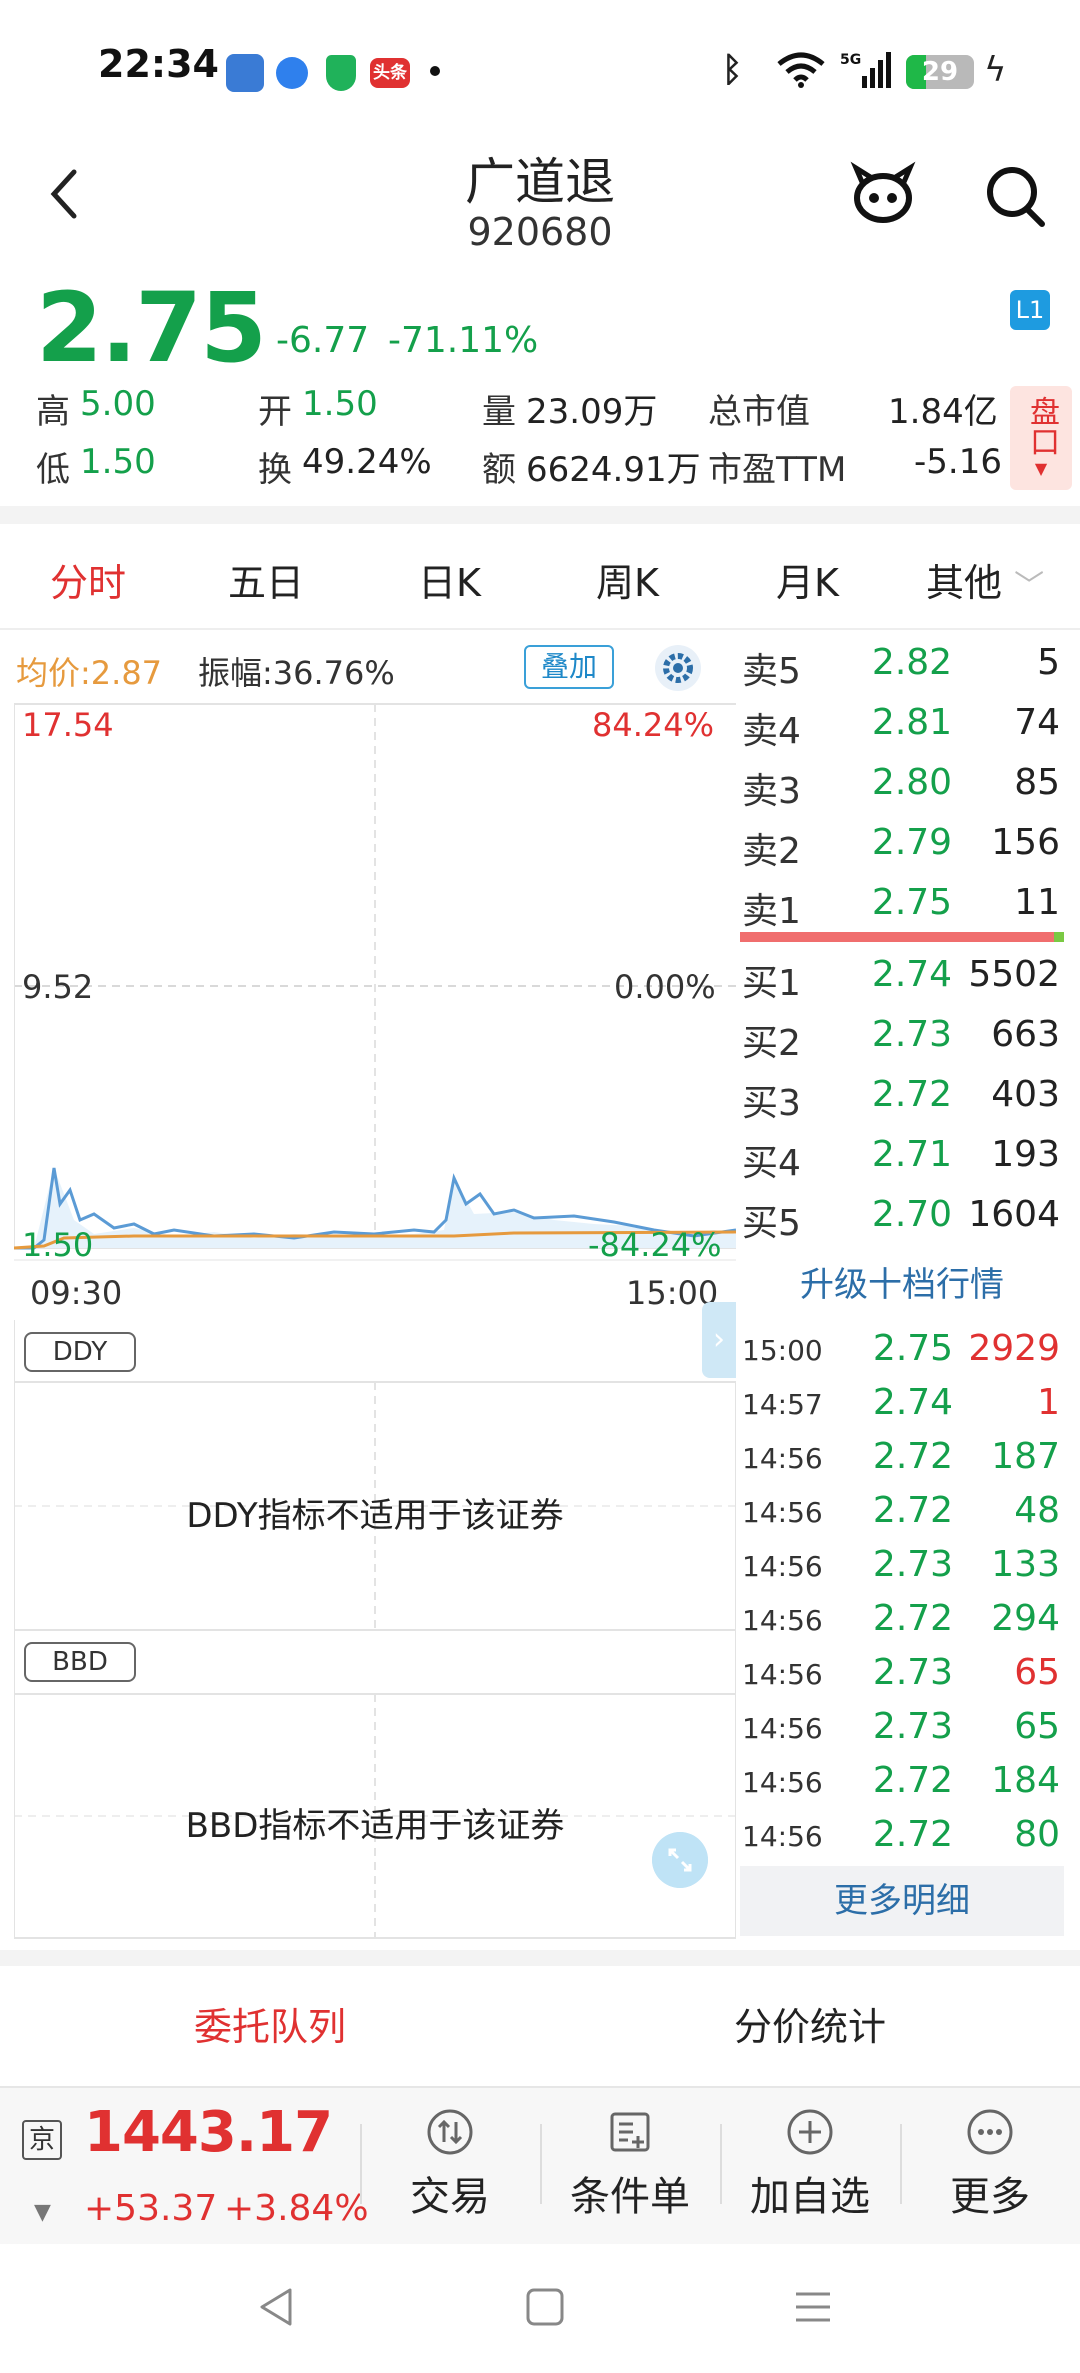  Describe the element at coordinates (810, 2173) in the screenshot. I see `add-watchlist-button: 加自选` at that location.